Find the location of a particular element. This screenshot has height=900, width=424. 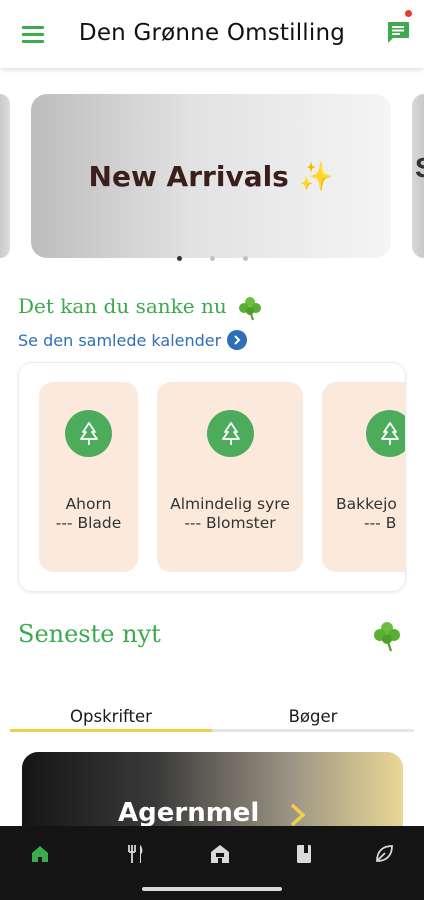

foraging-card: Bakkejo --- B is located at coordinates (363, 477).